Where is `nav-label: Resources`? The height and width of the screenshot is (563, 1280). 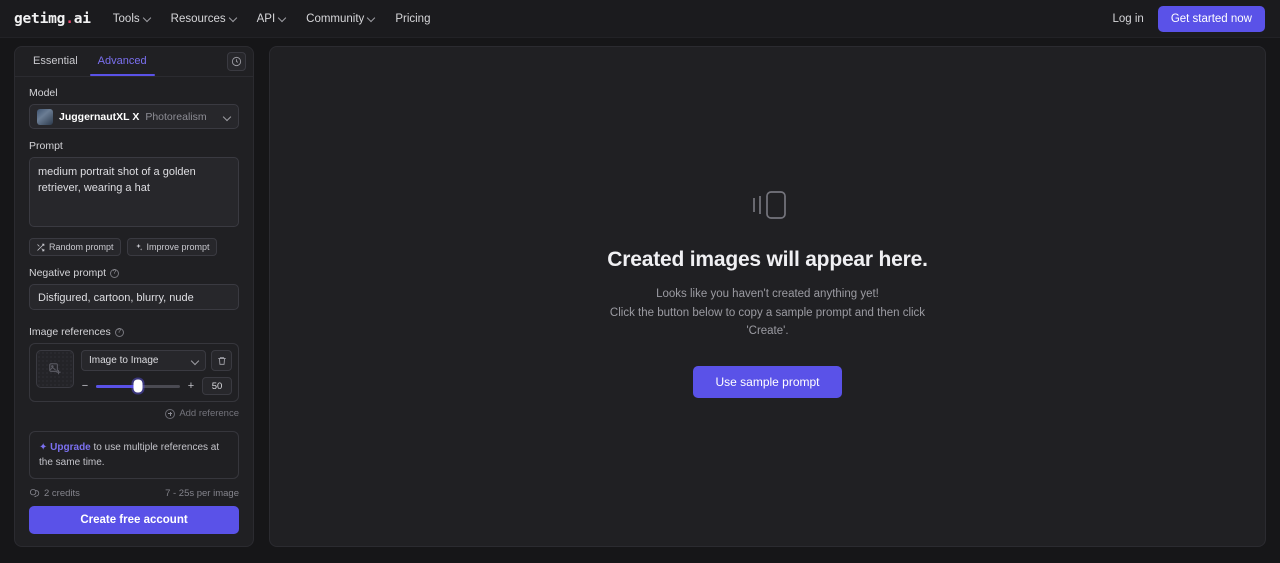
nav-label: Resources is located at coordinates (198, 18).